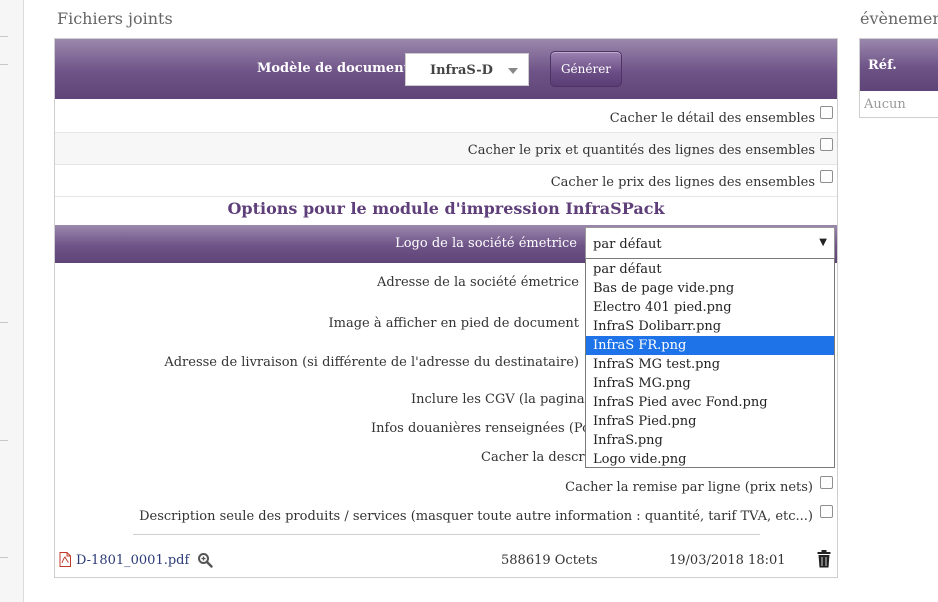  I want to click on divider, so click(446, 534).